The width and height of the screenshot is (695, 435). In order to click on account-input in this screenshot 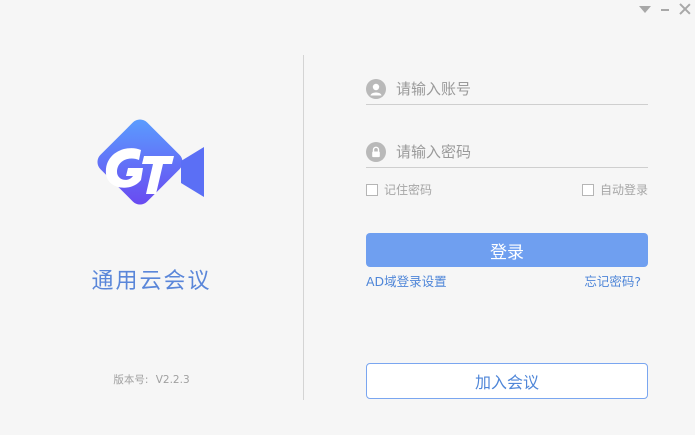, I will do `click(522, 89)`.